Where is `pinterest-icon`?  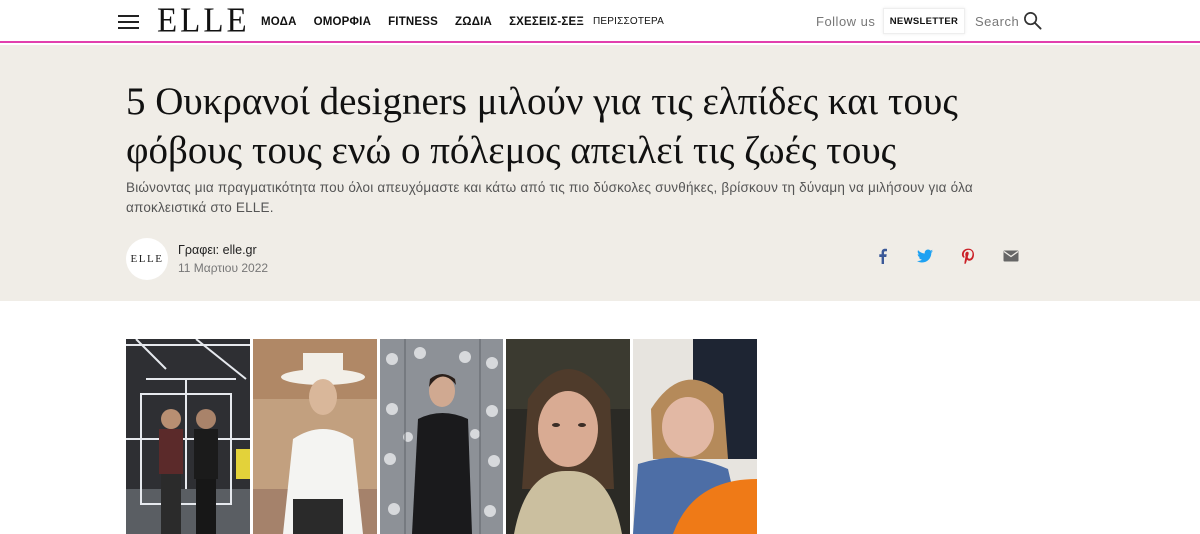 pinterest-icon is located at coordinates (968, 256).